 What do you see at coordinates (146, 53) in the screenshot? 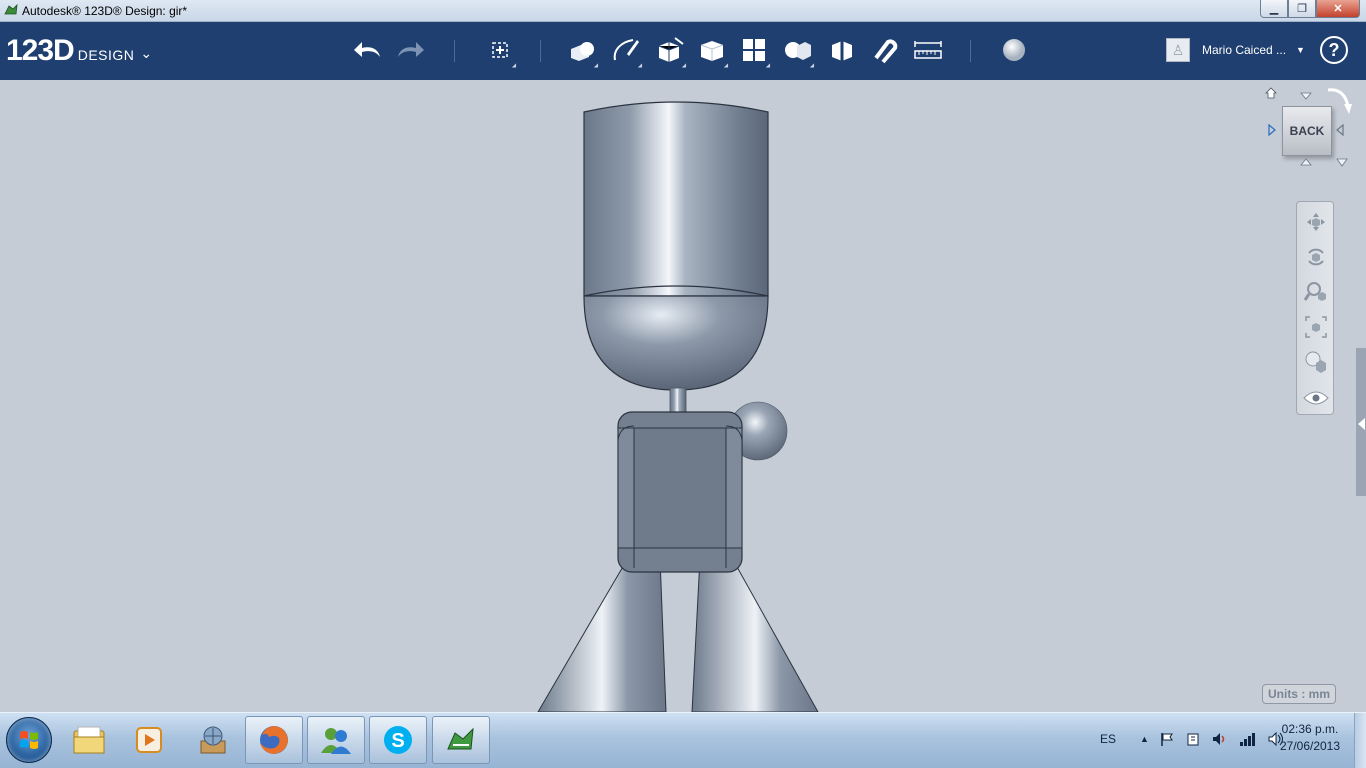
I see `chevron-down-icon: ⌄` at bounding box center [146, 53].